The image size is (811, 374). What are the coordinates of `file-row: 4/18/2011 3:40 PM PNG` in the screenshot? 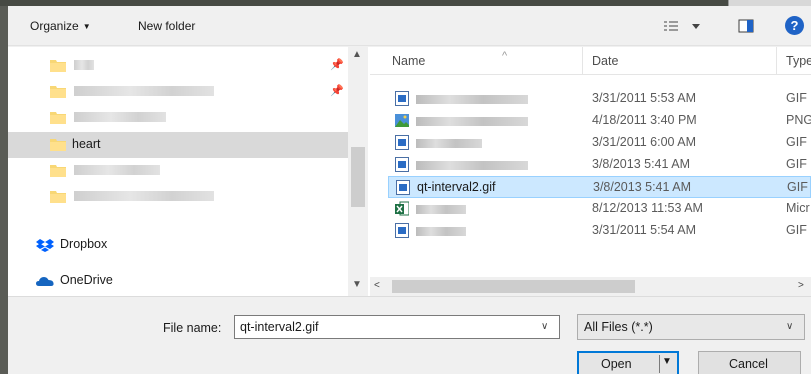 It's located at (599, 121).